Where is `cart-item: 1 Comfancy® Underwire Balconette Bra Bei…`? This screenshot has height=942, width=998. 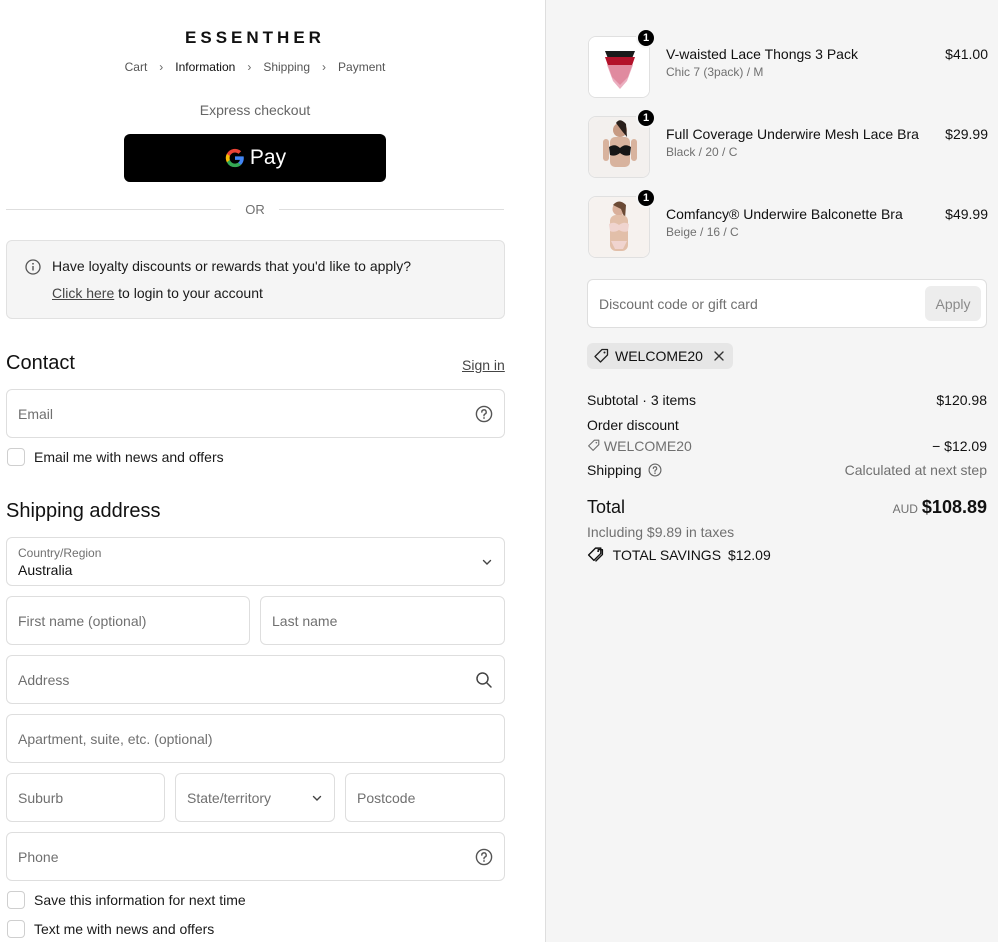
cart-item: 1 Comfancy® Underwire Balconette Bra Bei… is located at coordinates (788, 224).